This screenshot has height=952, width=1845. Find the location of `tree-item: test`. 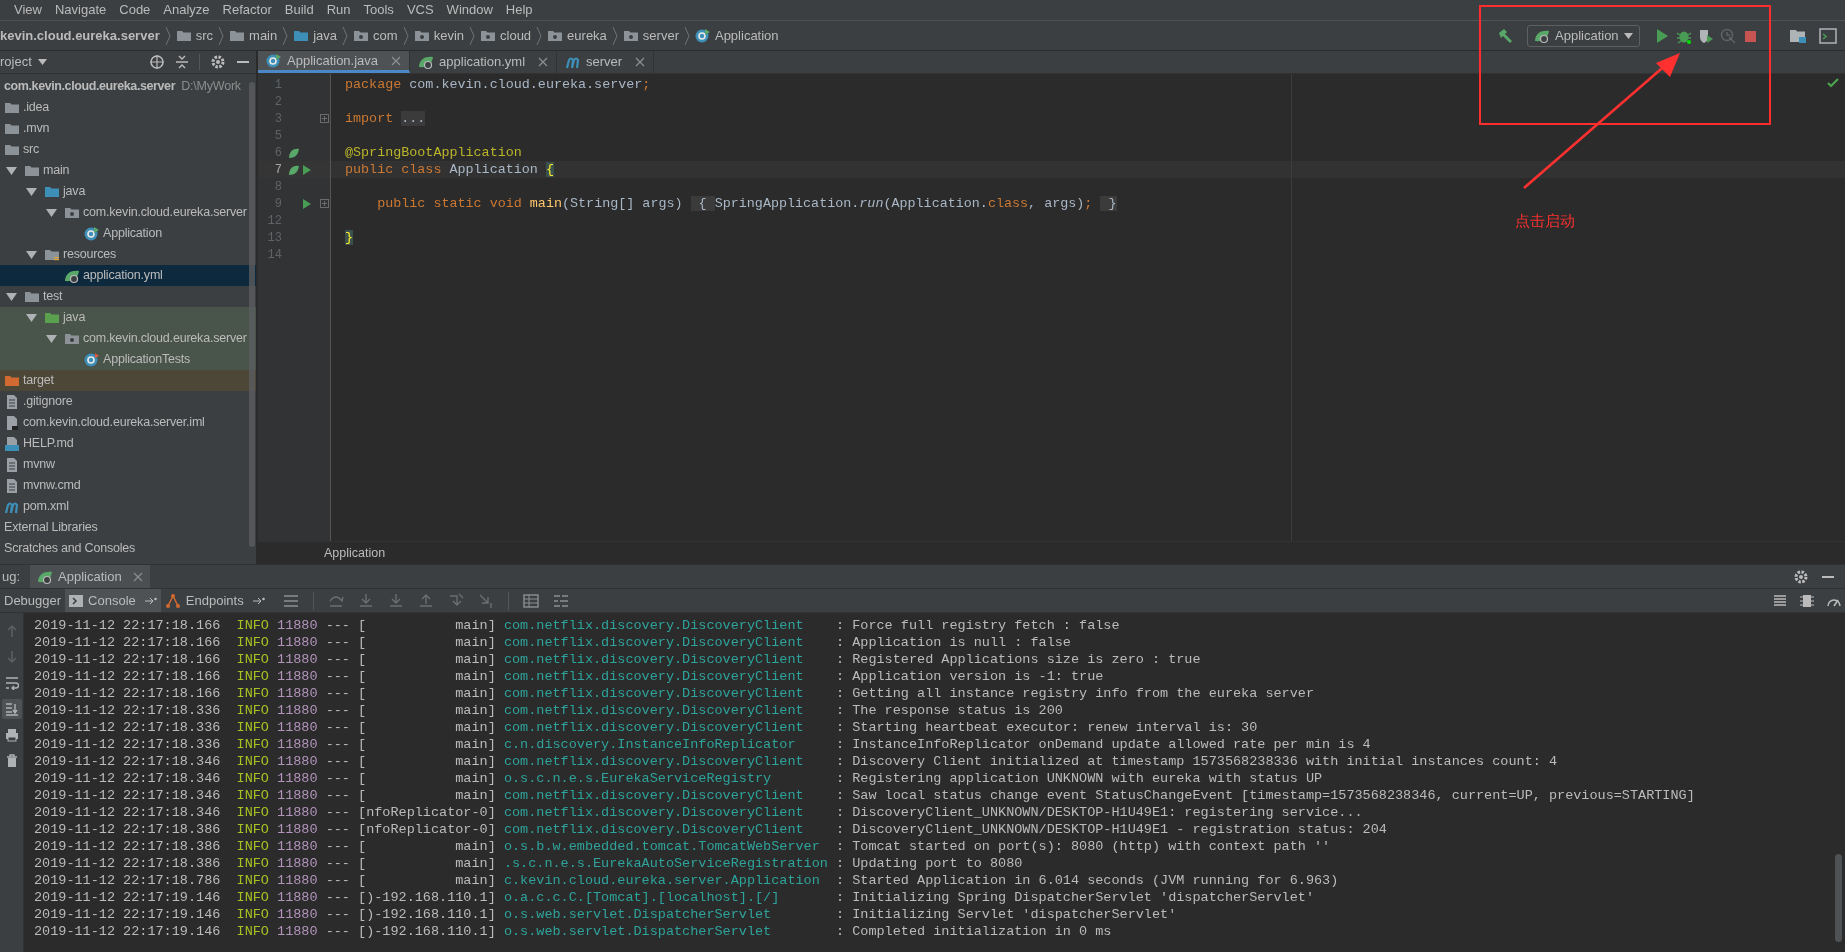

tree-item: test is located at coordinates (128, 296).